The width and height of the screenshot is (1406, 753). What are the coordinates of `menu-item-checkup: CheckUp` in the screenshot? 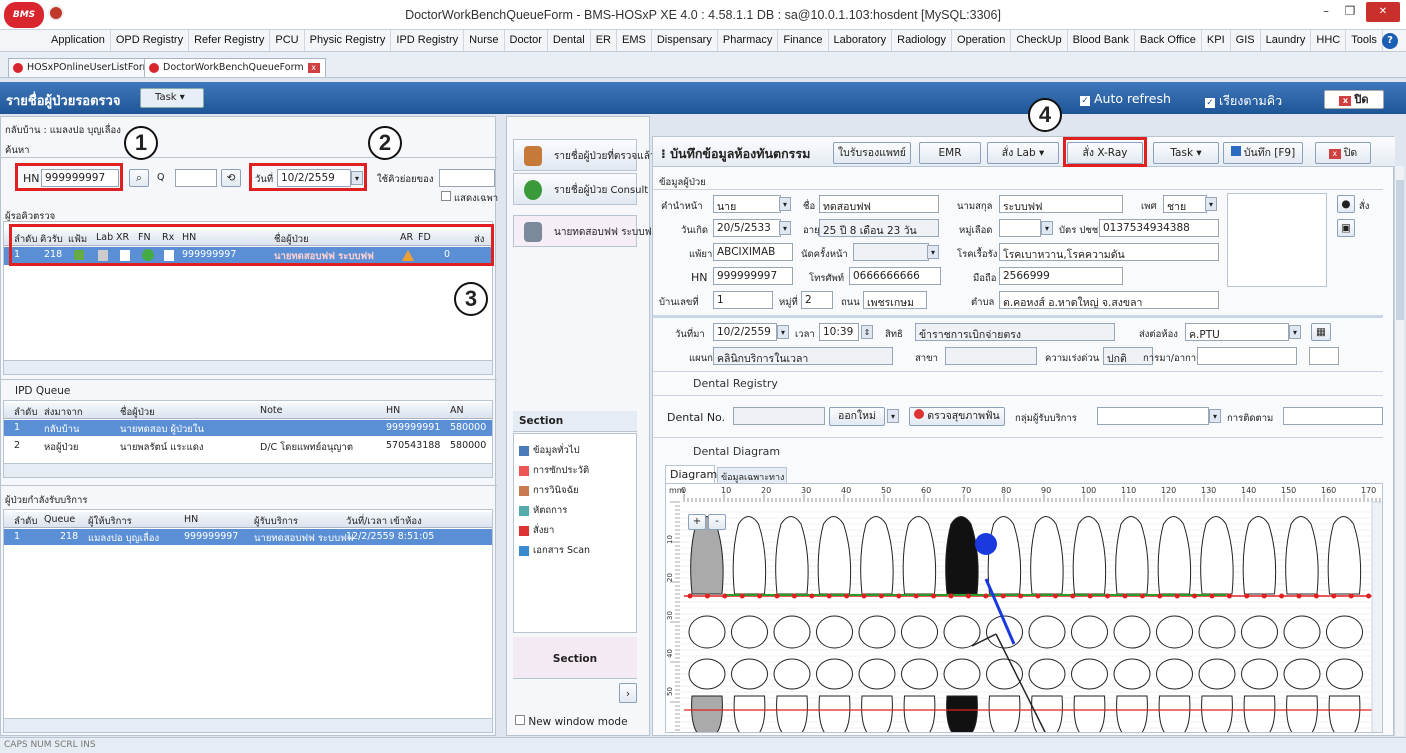 It's located at (1039, 40).